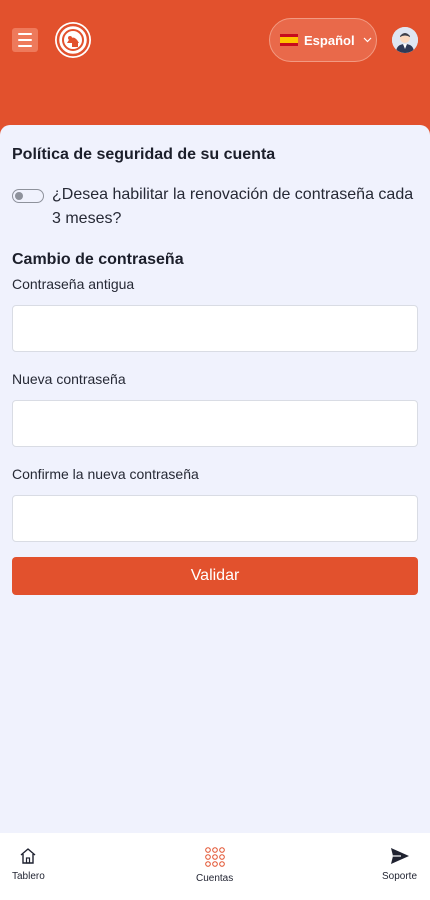 The height and width of the screenshot is (900, 430). Describe the element at coordinates (28, 196) in the screenshot. I see `password-renewal-toggle` at that location.